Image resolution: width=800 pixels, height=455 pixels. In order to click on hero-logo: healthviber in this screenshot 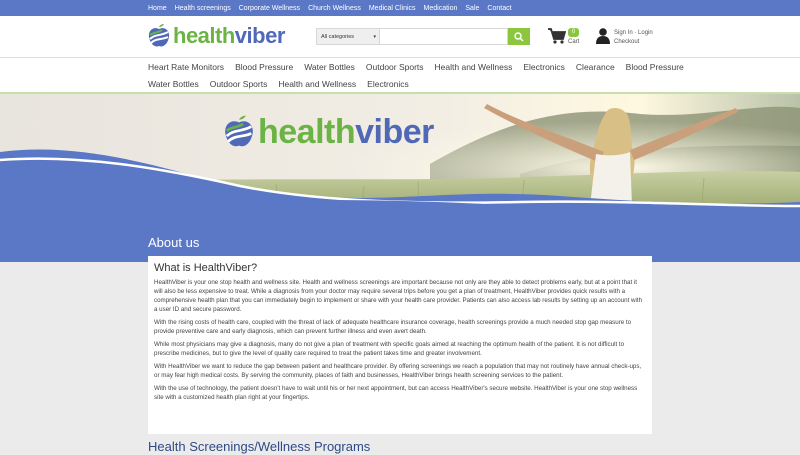, I will do `click(329, 132)`.